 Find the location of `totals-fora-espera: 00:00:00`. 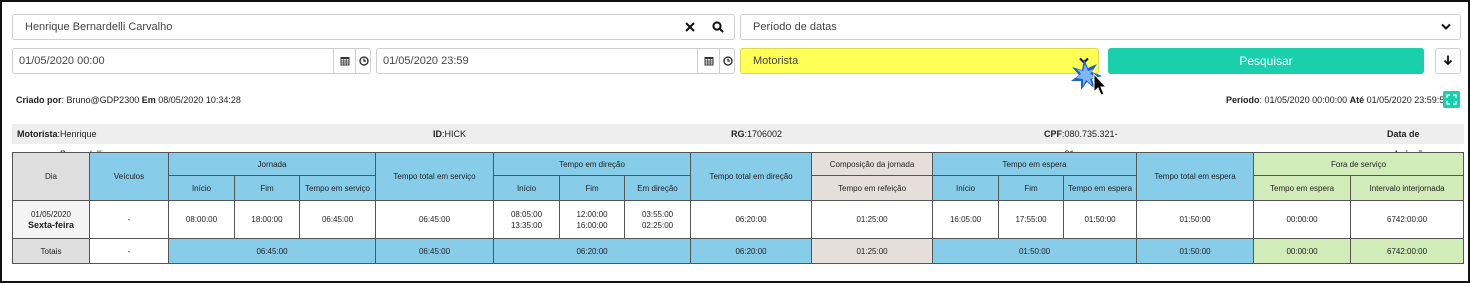

totals-fora-espera: 00:00:00 is located at coordinates (1302, 251).